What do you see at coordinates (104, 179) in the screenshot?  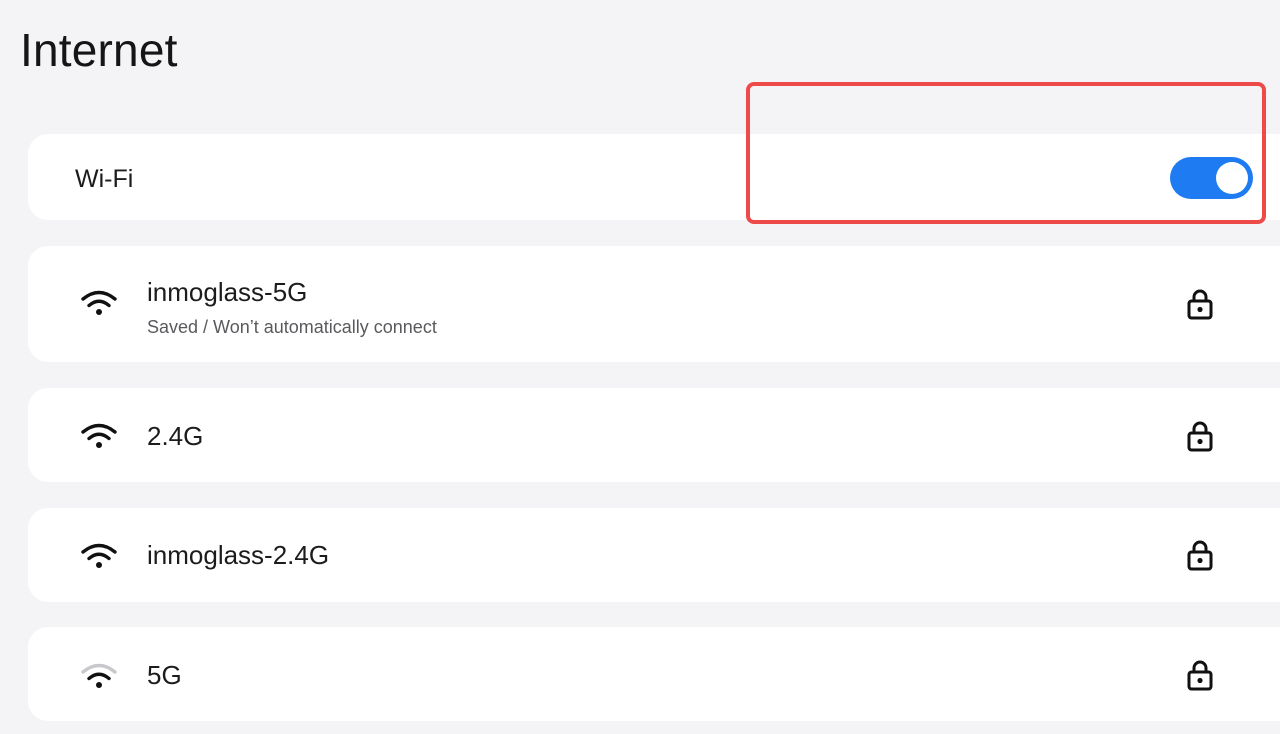 I see `wifi-toggle-label: Wi-Fi` at bounding box center [104, 179].